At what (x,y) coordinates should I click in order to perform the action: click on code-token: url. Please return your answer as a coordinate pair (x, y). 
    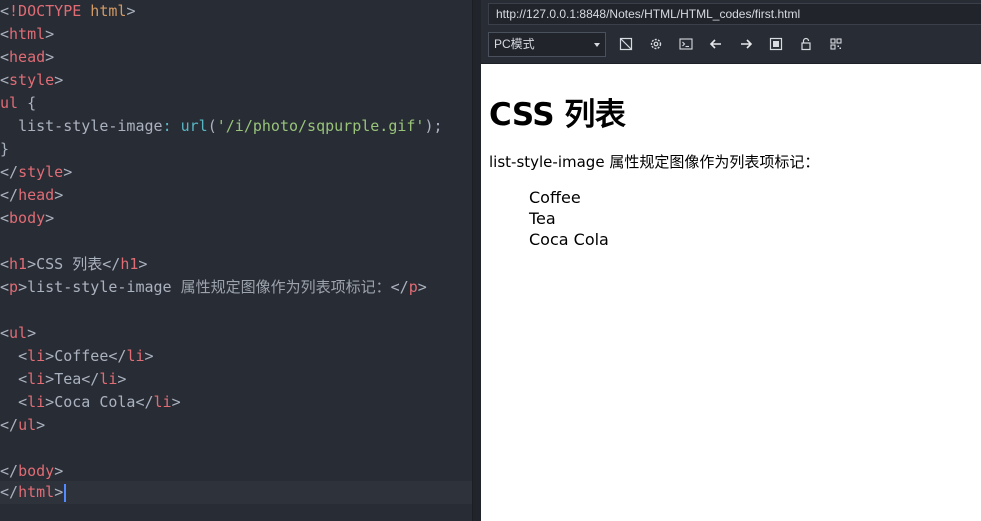
    Looking at the image, I should click on (194, 126).